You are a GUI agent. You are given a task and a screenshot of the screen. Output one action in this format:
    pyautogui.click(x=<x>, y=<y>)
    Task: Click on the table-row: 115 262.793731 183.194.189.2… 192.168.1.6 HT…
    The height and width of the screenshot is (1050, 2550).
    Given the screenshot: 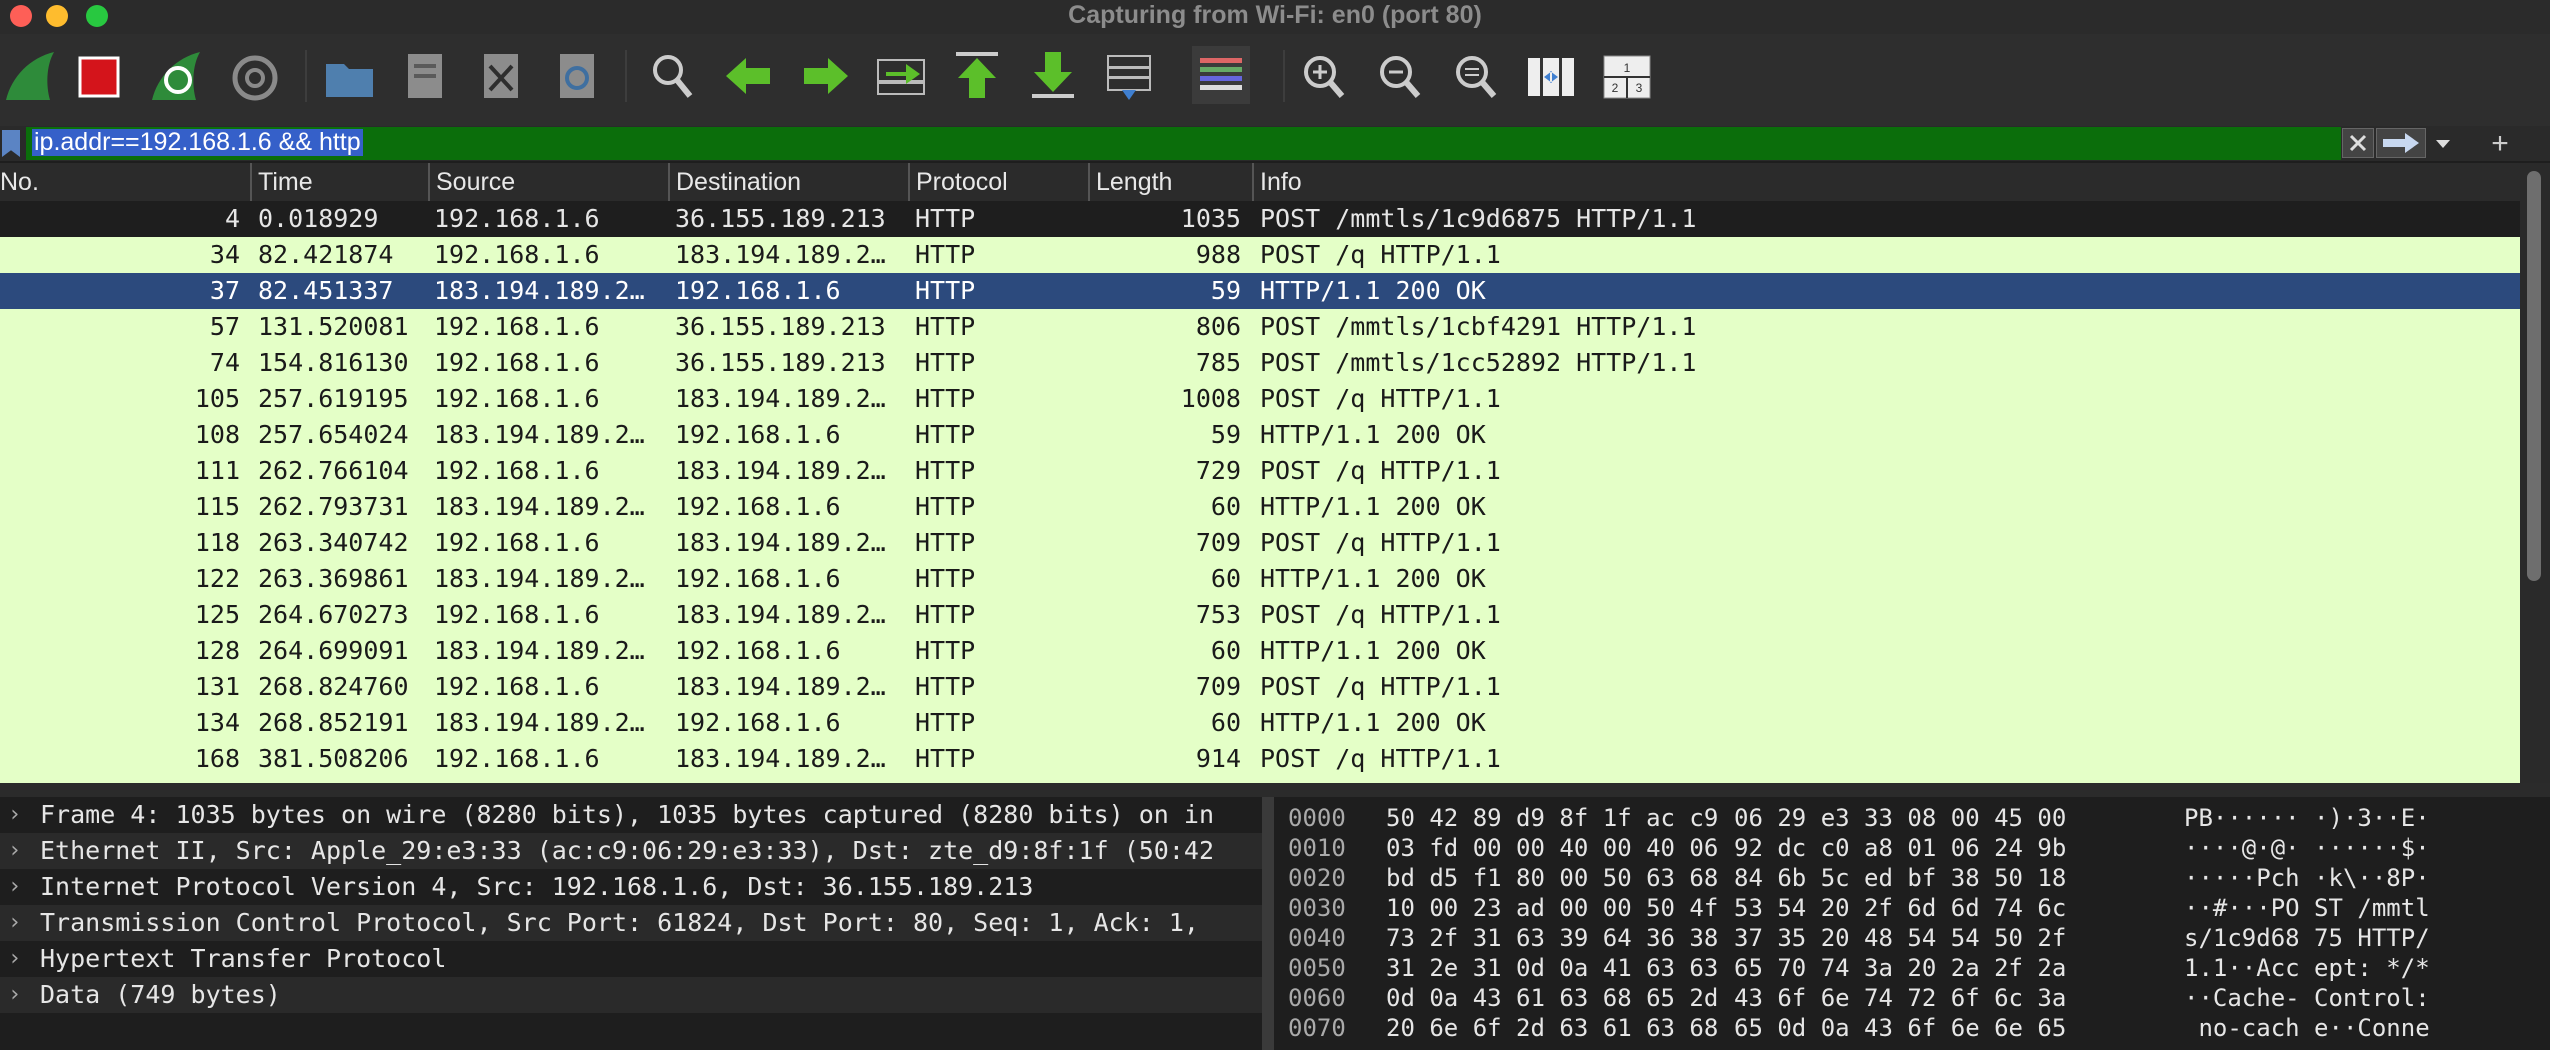 What is the action you would take?
    pyautogui.click(x=1260, y=507)
    